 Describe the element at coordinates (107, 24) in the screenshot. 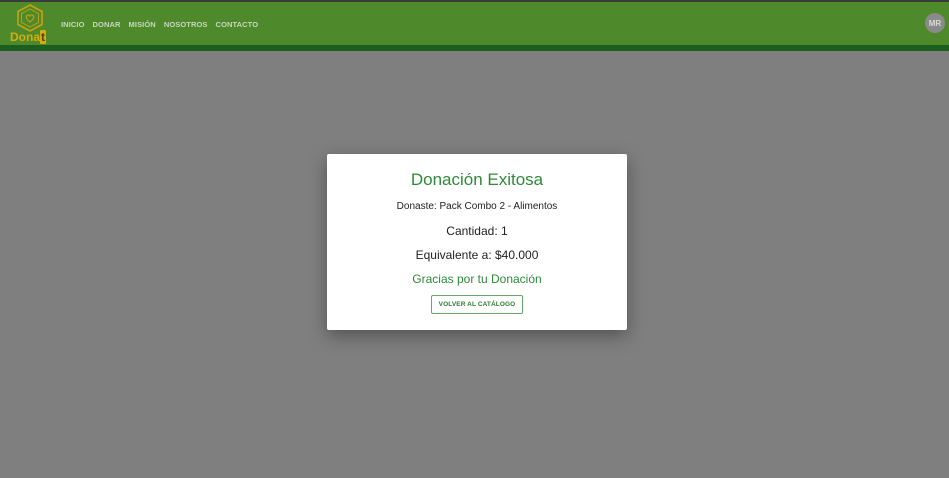

I see `nav-item-donar: DONAR` at that location.